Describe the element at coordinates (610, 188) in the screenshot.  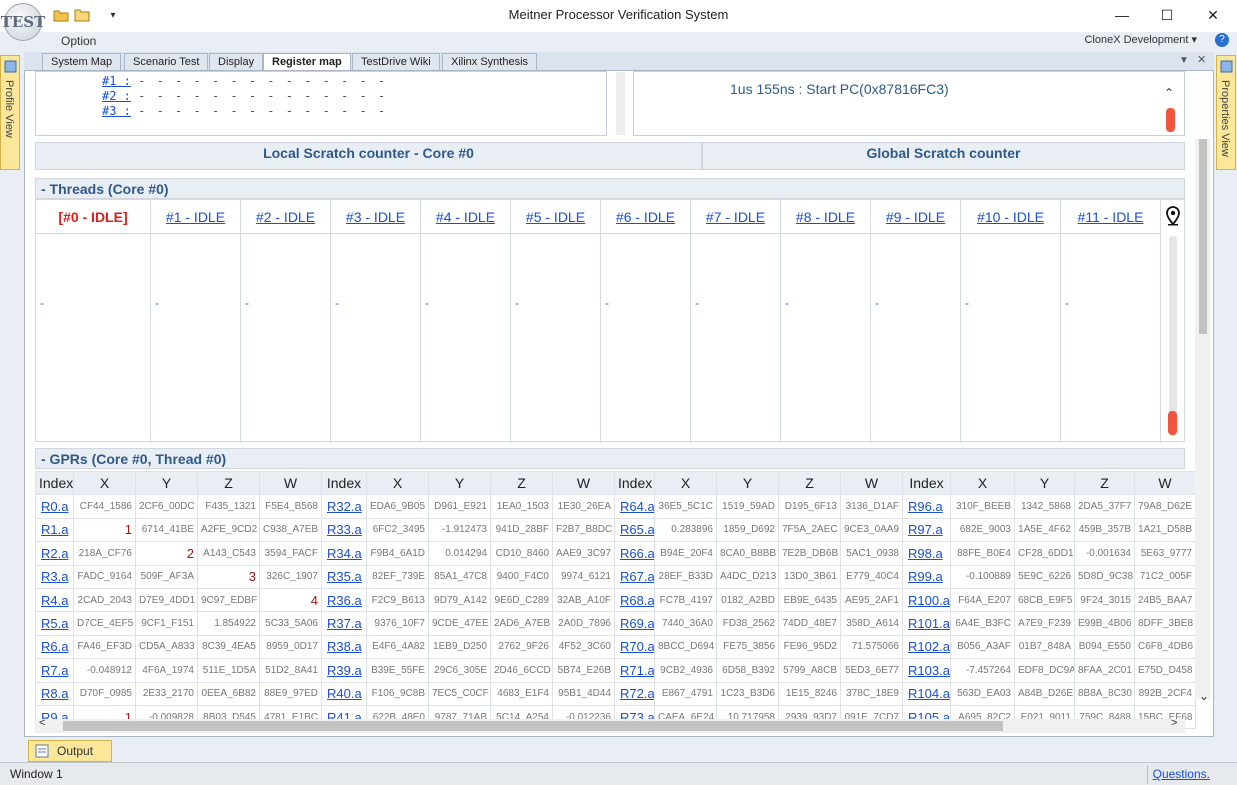
I see `threads-section-header: - Threads (Core #0)` at that location.